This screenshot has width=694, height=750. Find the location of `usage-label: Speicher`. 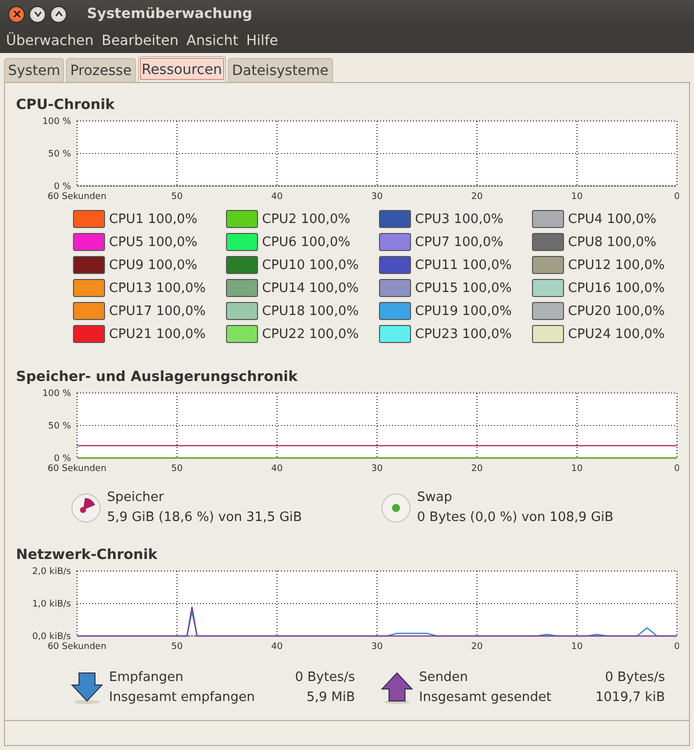

usage-label: Speicher is located at coordinates (136, 497).